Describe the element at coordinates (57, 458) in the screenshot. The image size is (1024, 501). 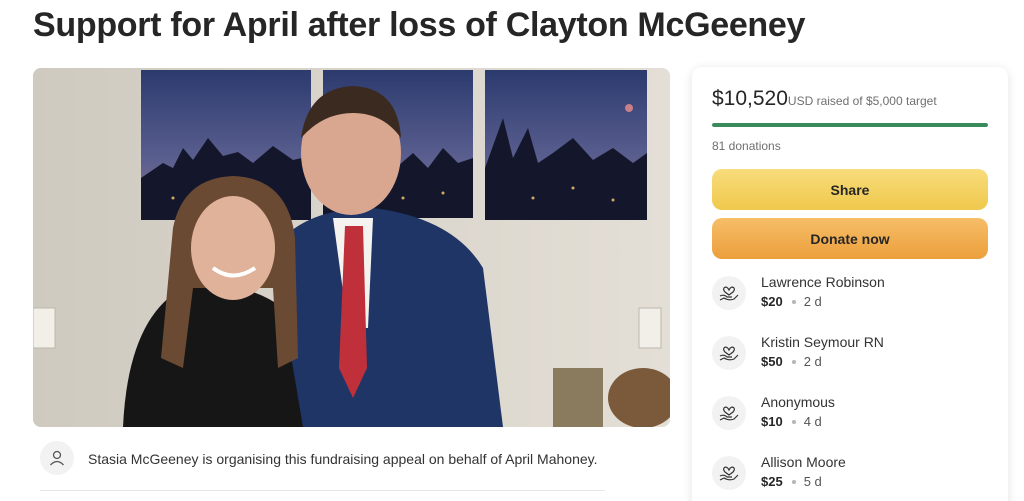
I see `user-icon` at that location.